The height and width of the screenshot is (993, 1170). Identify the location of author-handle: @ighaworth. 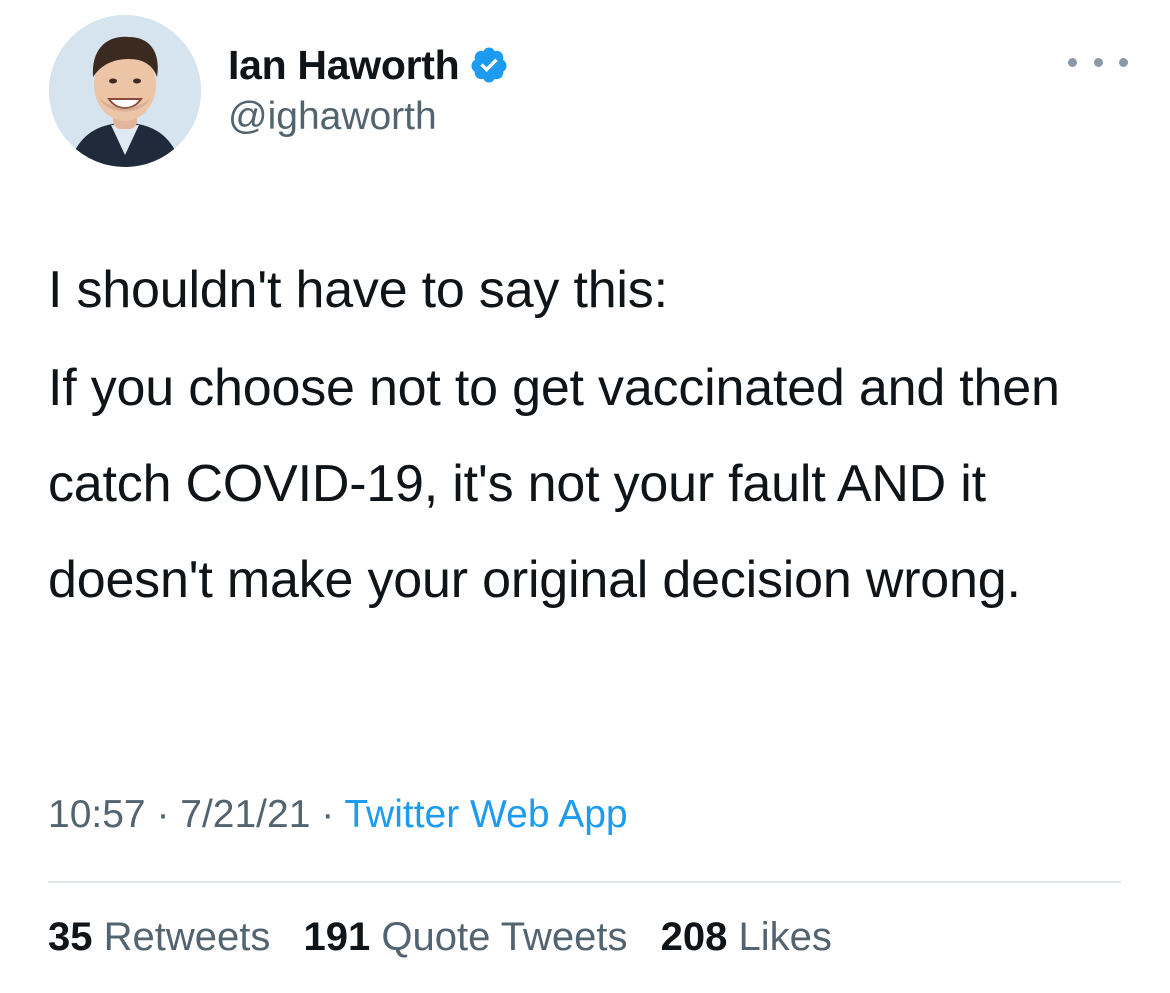
(332, 117).